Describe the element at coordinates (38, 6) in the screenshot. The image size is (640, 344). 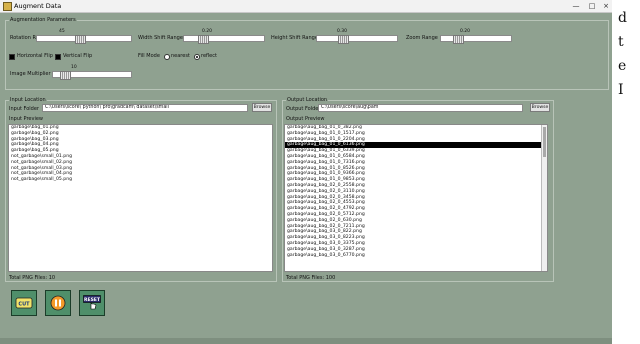
I see `window-title: Augment Data` at that location.